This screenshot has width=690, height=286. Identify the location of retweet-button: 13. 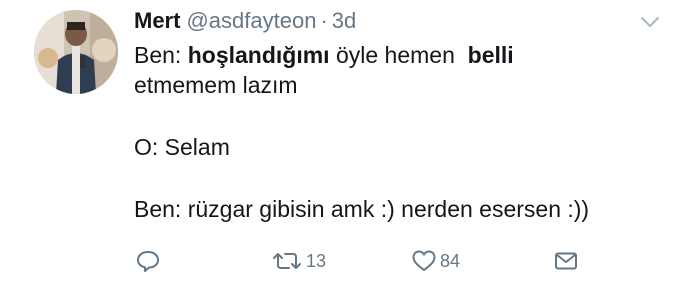
(298, 261).